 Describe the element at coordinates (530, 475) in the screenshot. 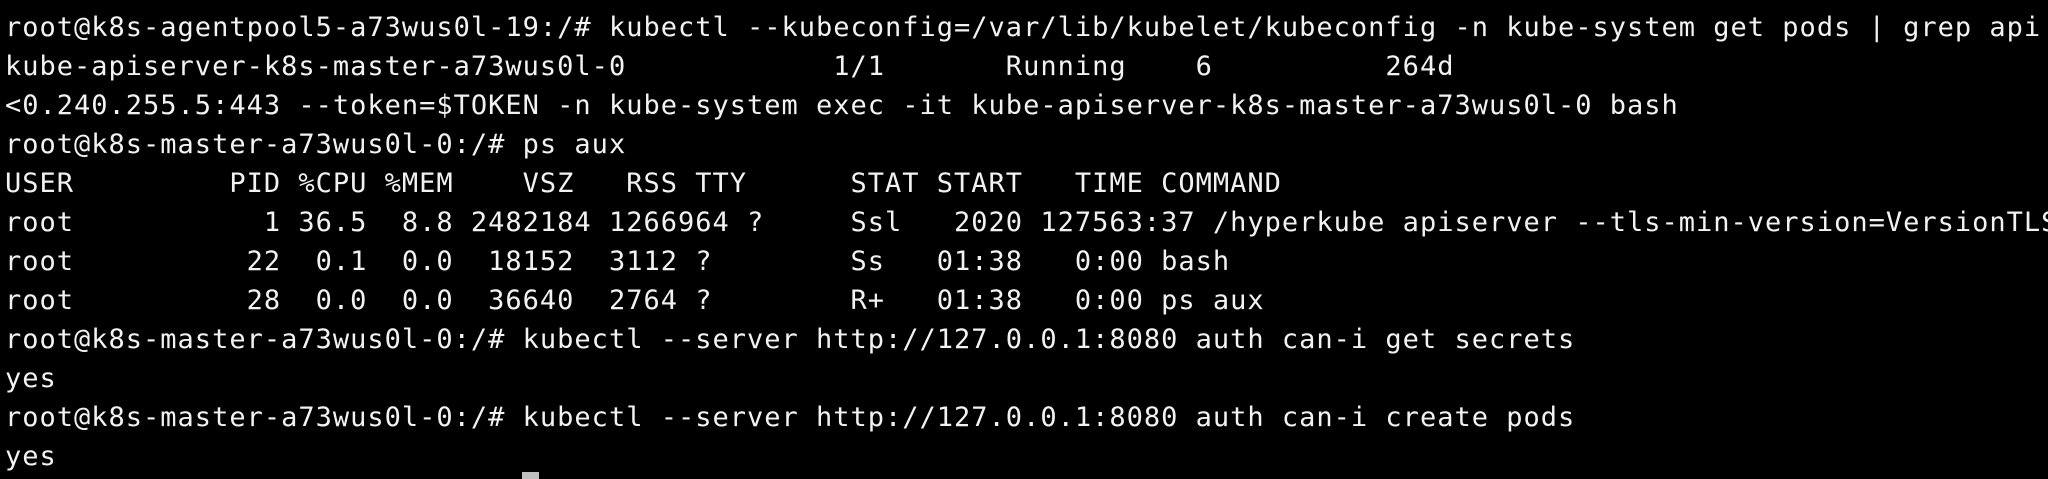

I see `terminal-cursor` at that location.